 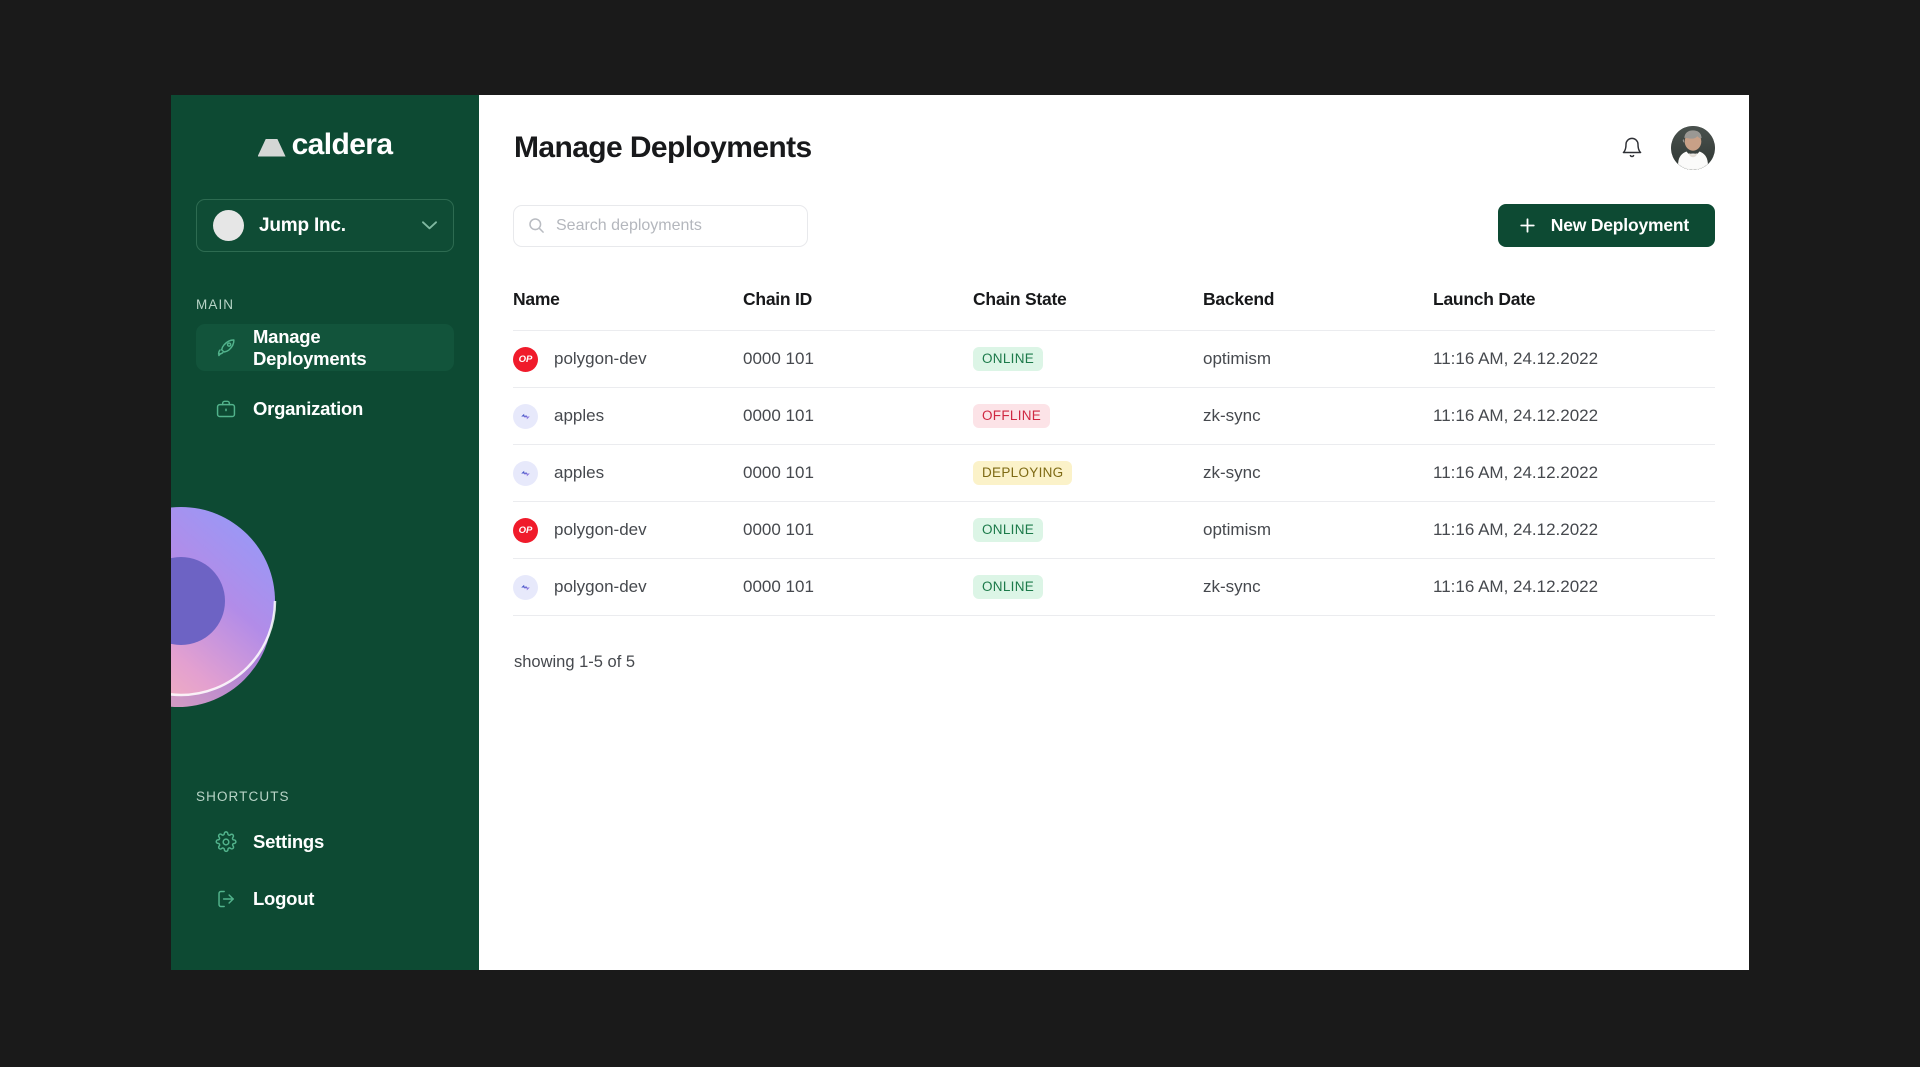 I want to click on pagination-summary: showing 1-5 of 5, so click(x=575, y=662).